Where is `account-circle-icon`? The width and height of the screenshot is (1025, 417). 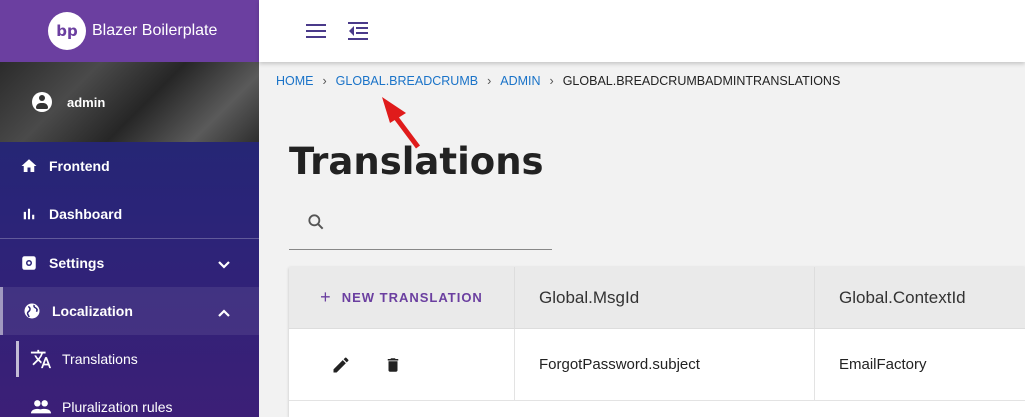 account-circle-icon is located at coordinates (42, 102).